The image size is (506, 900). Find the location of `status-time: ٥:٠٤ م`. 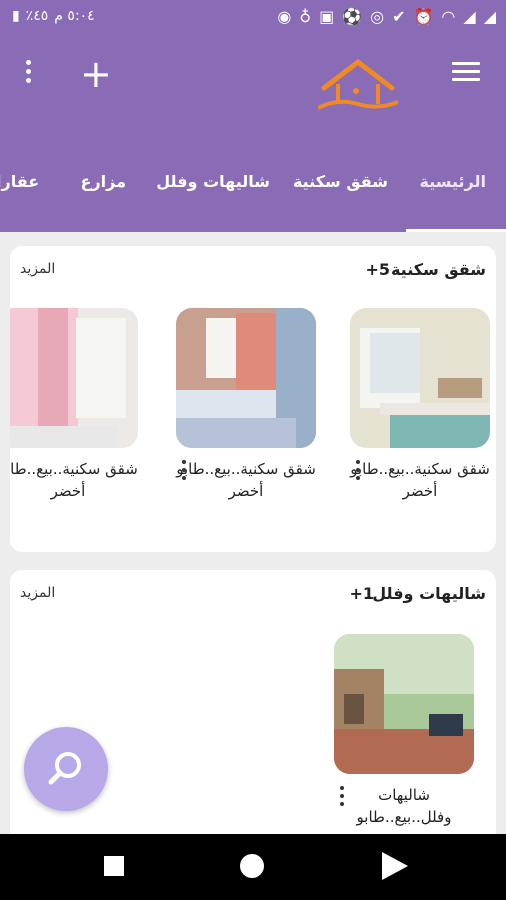

status-time: ٥:٠٤ م is located at coordinates (74, 16).